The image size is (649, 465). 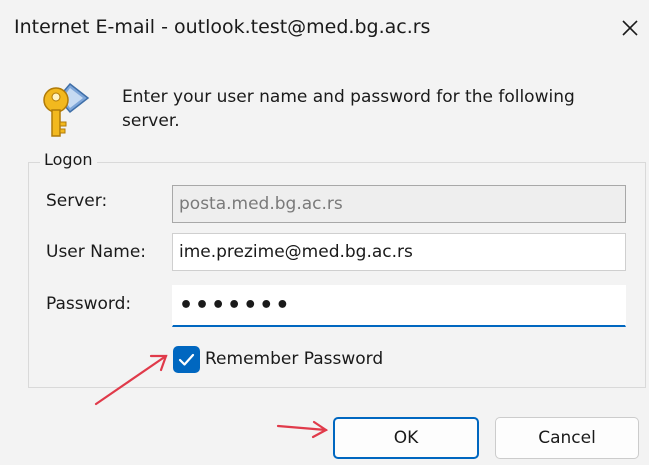 I want to click on ok-button: OK, so click(x=406, y=438).